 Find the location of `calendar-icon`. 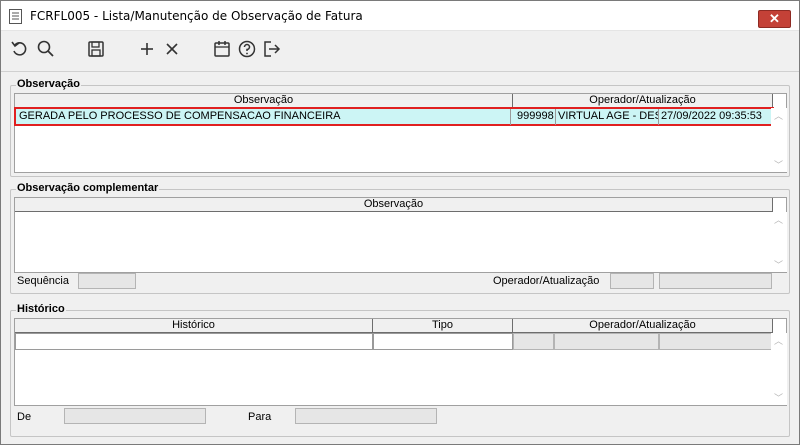

calendar-icon is located at coordinates (222, 49).